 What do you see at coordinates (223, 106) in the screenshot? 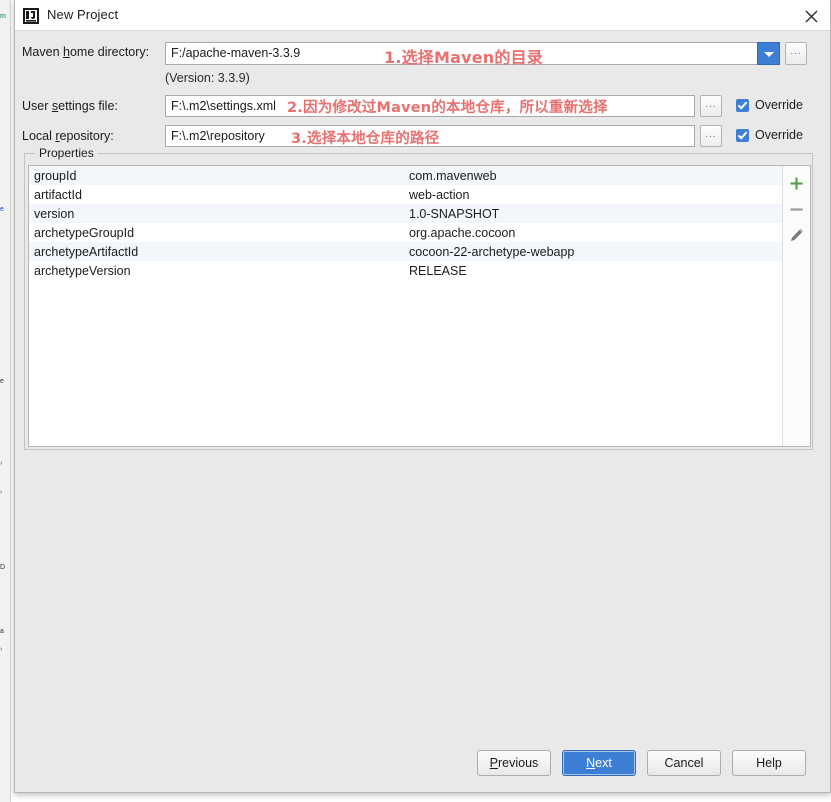
I see `user-settings-value: F:\.m2\settings.xml` at bounding box center [223, 106].